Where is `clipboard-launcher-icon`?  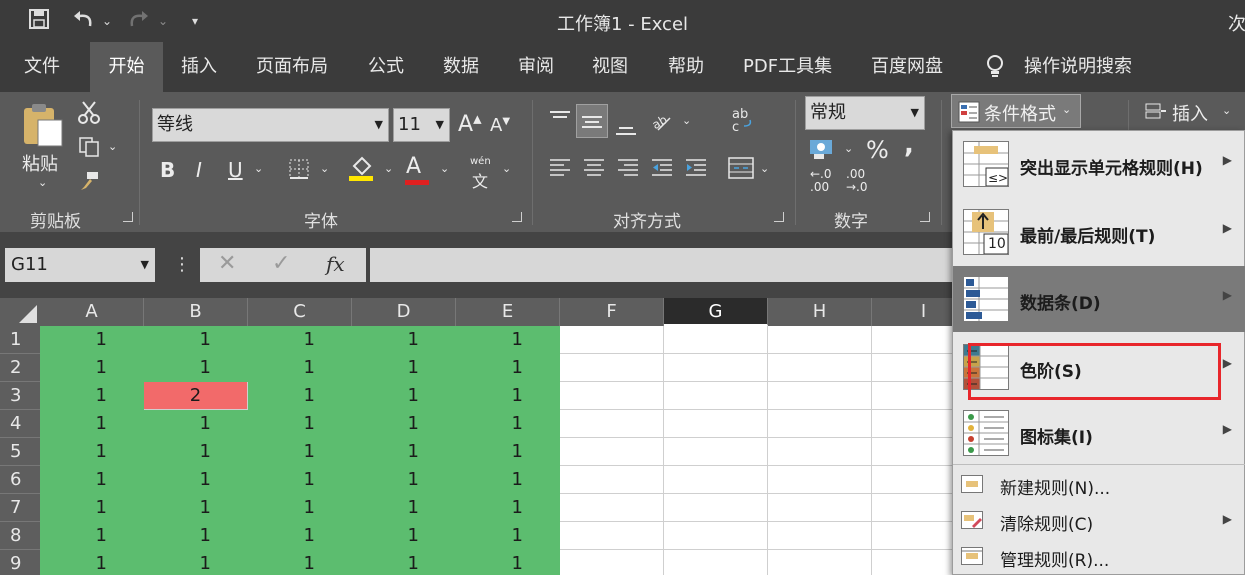
clipboard-launcher-icon is located at coordinates (128, 217).